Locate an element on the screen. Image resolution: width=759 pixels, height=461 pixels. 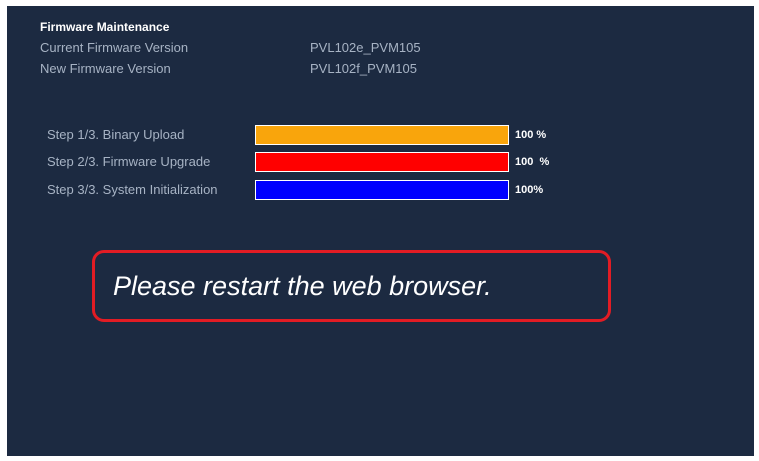
step-1-progress-fill is located at coordinates (382, 135).